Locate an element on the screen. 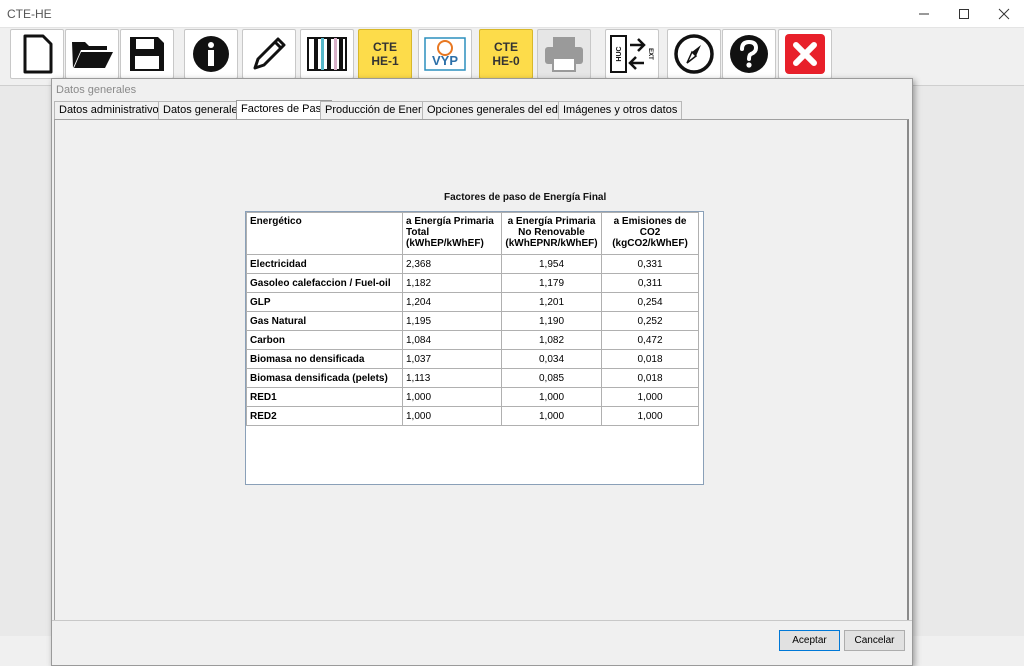 The image size is (1024, 666). vyp-icon: VYP is located at coordinates (445, 54).